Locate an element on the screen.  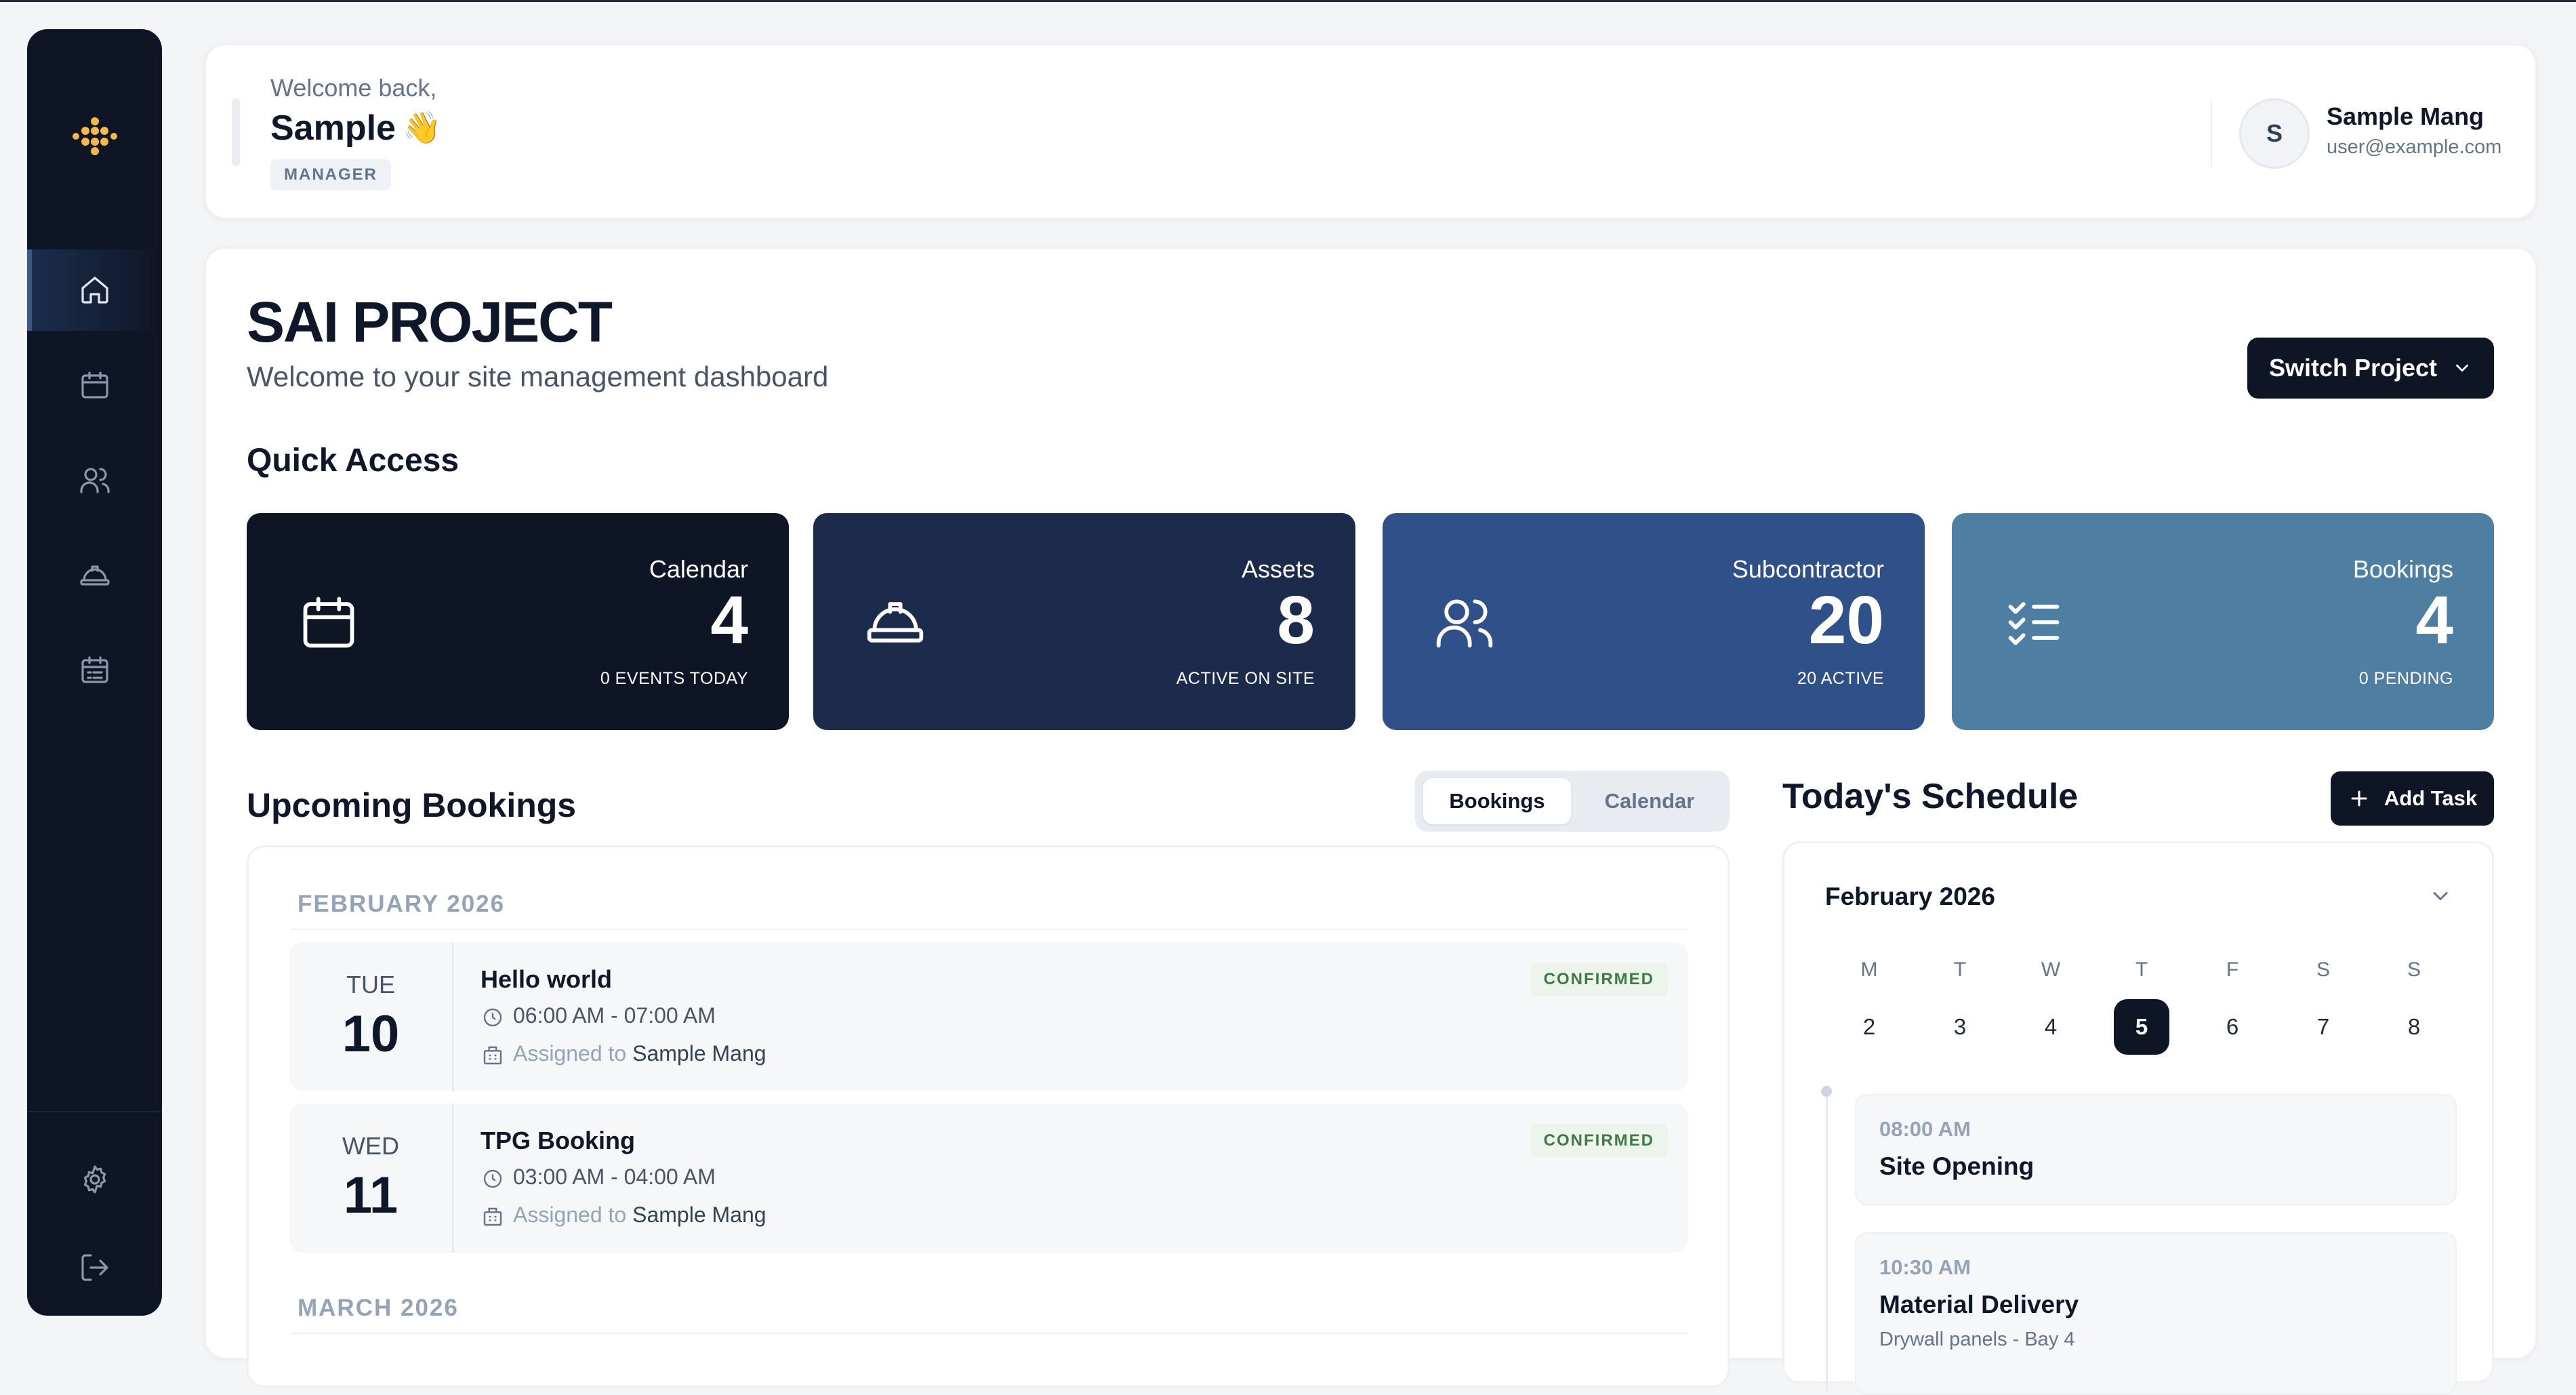
assignee-name: Sample Mang is located at coordinates (699, 1214).